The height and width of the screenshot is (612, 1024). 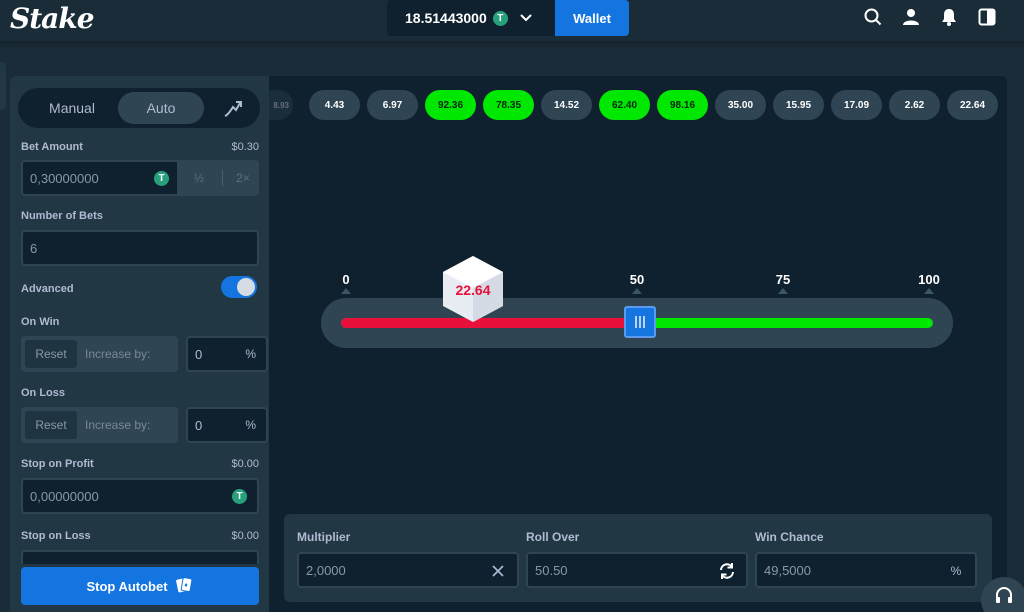 What do you see at coordinates (3, 86) in the screenshot?
I see `collapsed-sidebar-handle` at bounding box center [3, 86].